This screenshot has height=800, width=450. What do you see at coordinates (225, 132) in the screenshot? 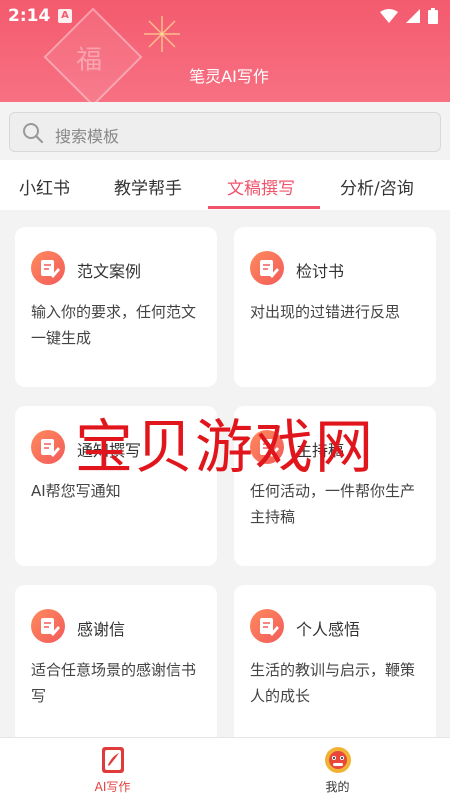
I see `search-input: 搜索模板` at bounding box center [225, 132].